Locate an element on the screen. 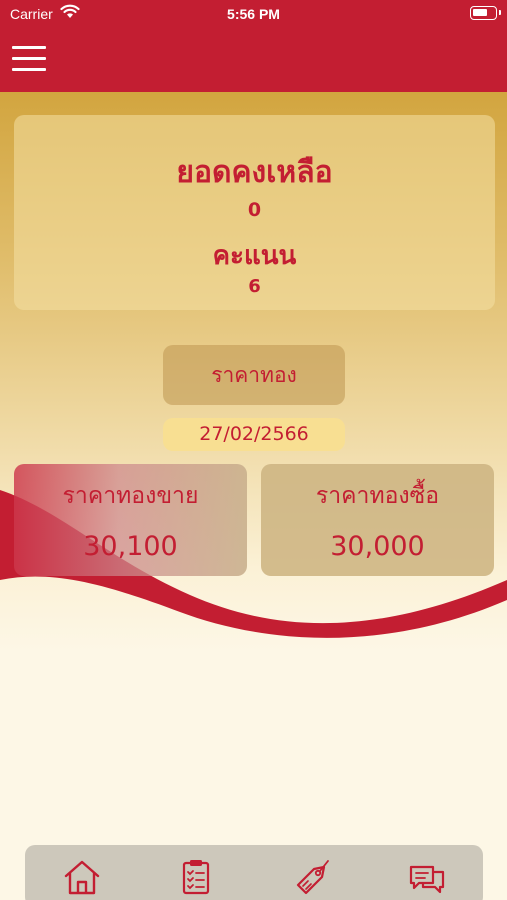 This screenshot has height=900, width=507. chat-bubbles-icon is located at coordinates (427, 879).